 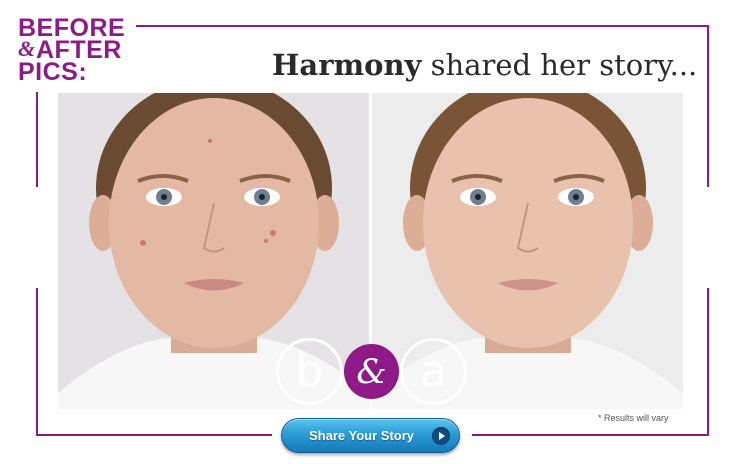 I want to click on after-badge: a, so click(x=433, y=371).